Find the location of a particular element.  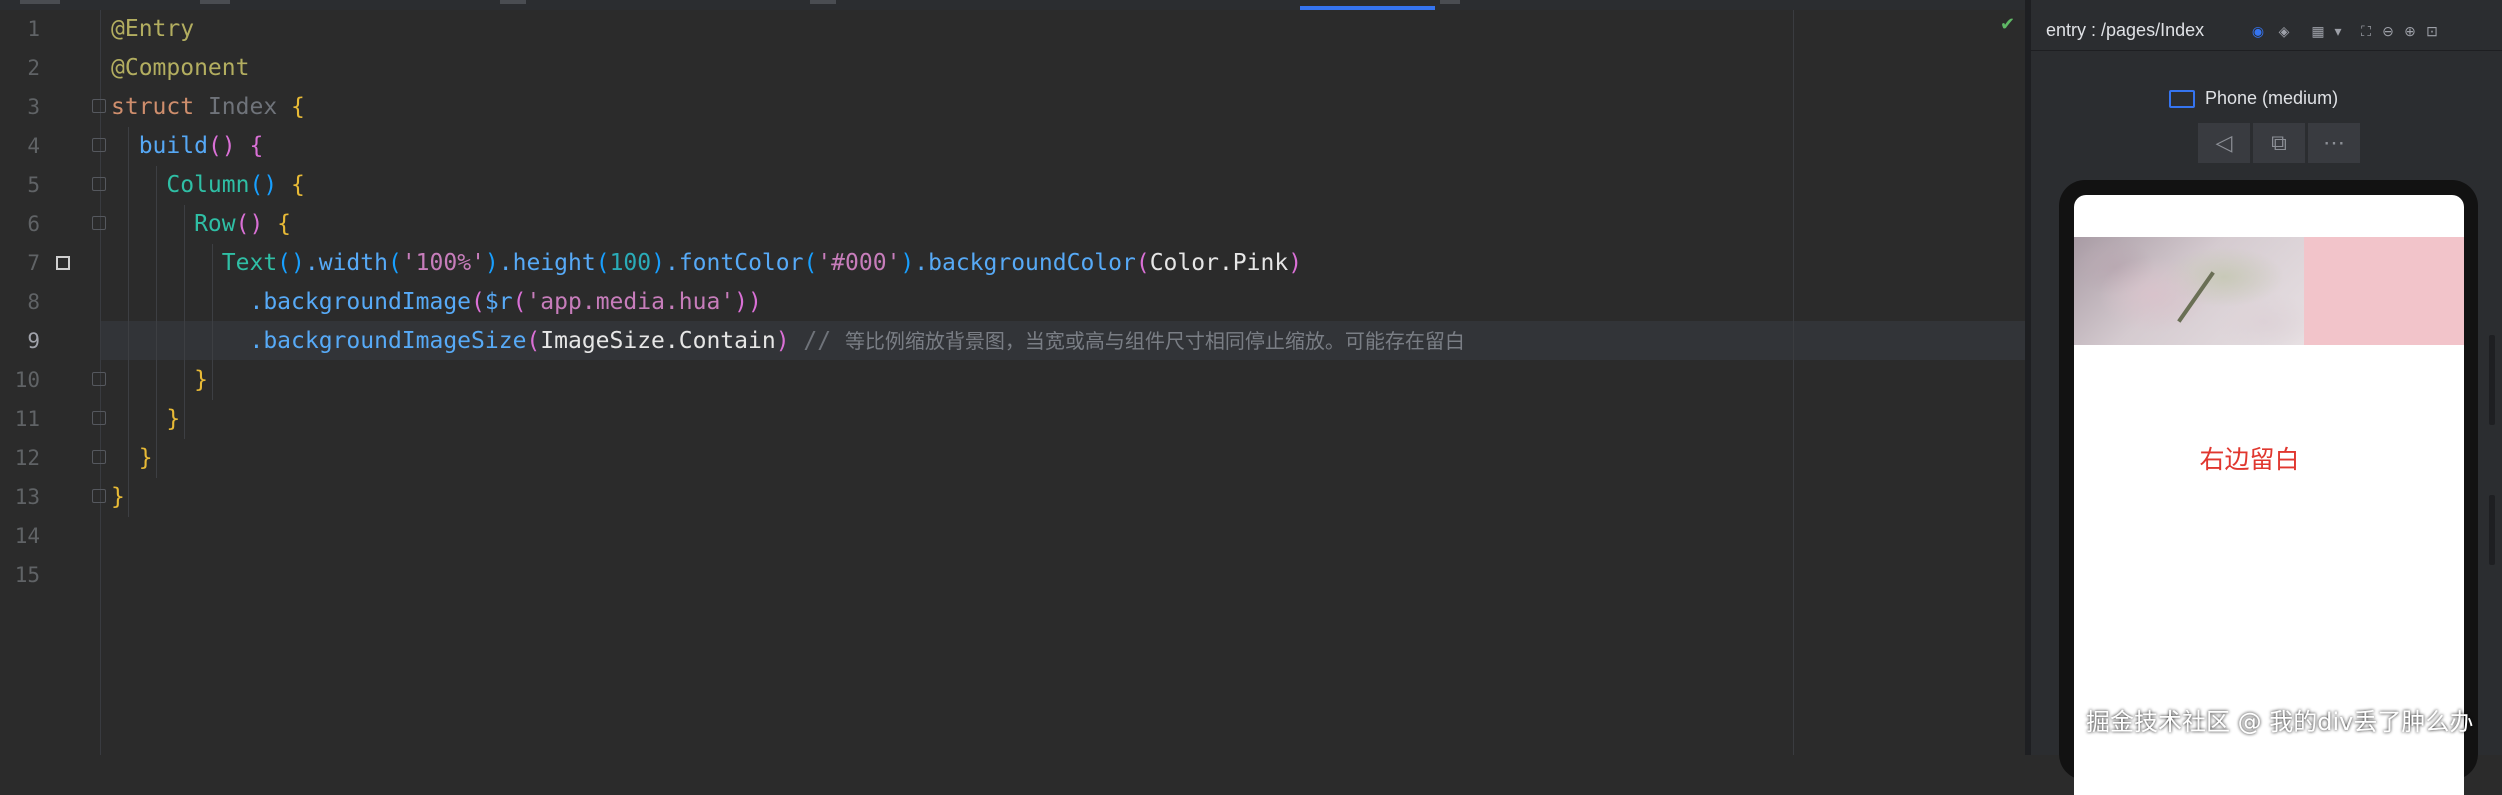

back-icon: ◁ is located at coordinates (2224, 143).